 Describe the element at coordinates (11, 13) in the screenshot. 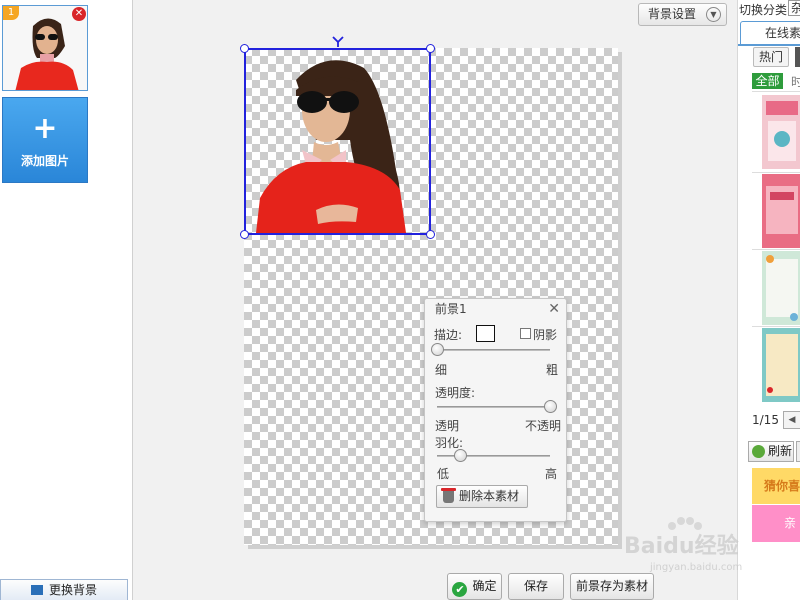

I see `thumbnail-index-badge: 1` at that location.